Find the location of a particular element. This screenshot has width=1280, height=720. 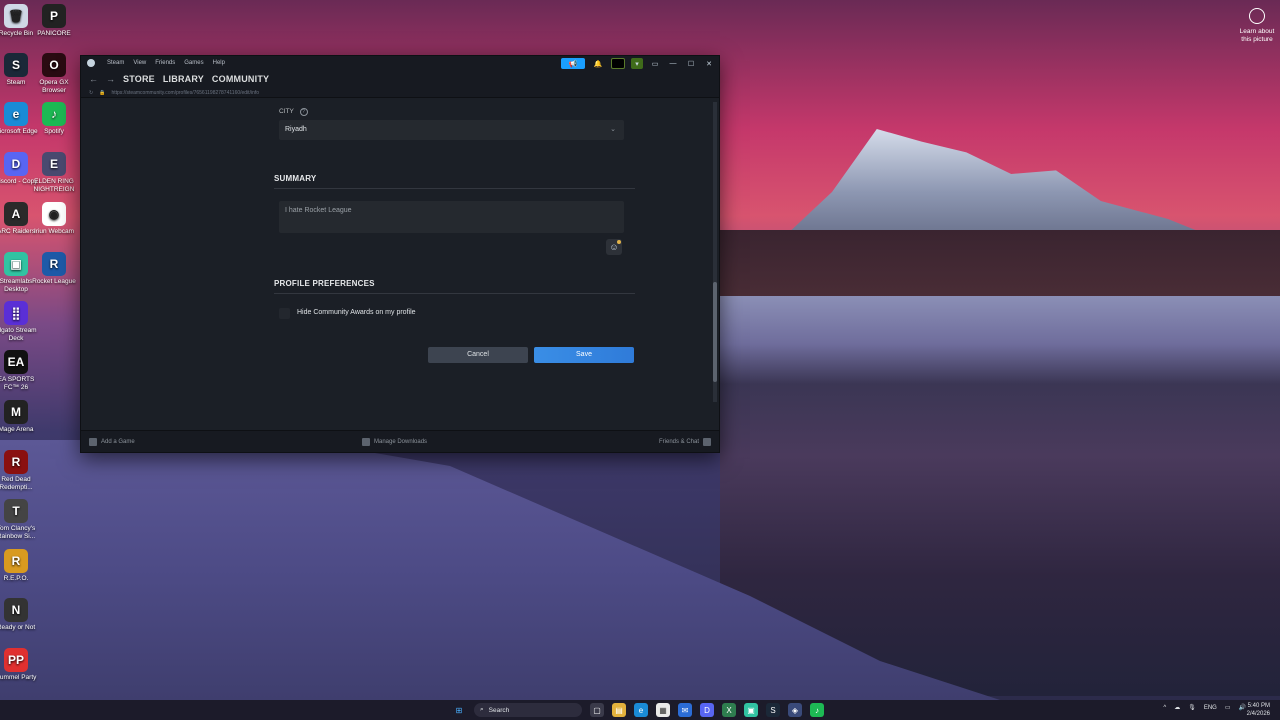

city-dropdown: Riyadh ⌄ is located at coordinates (451, 130).